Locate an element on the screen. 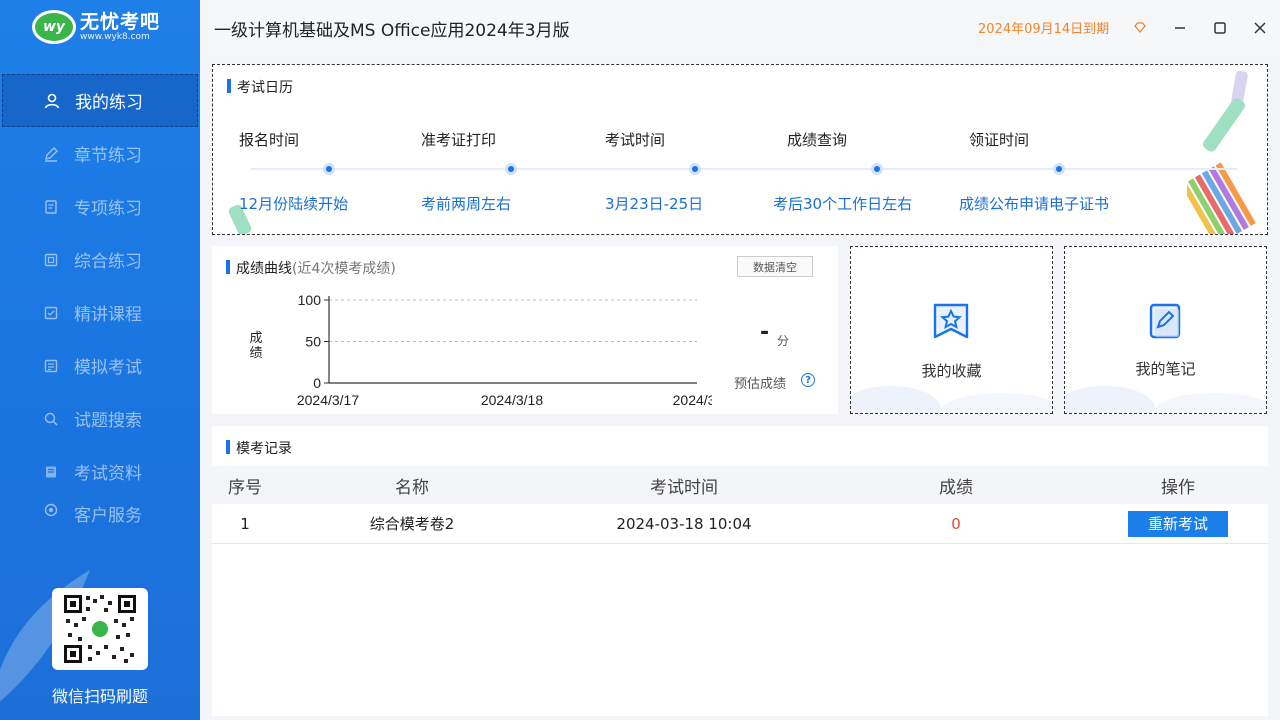 The height and width of the screenshot is (720, 1280). estimated-score-value: - is located at coordinates (765, 332).